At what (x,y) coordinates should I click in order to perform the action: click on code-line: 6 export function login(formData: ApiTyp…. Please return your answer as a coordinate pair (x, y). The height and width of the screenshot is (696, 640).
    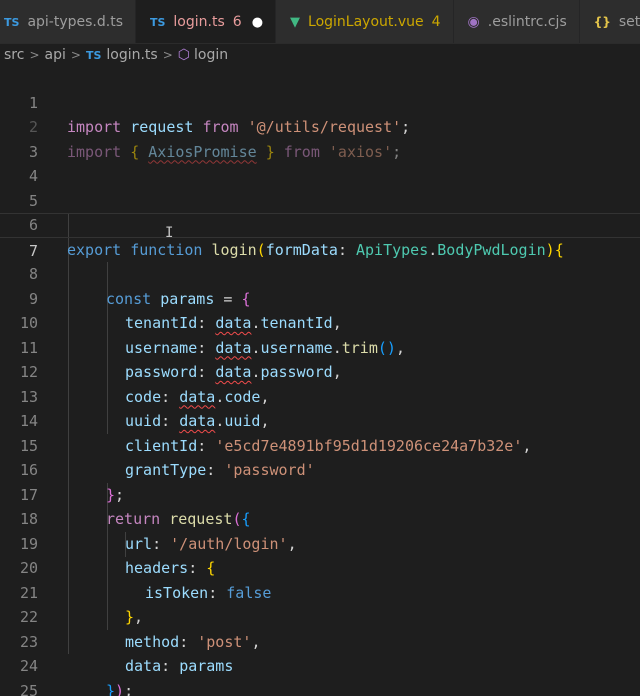
    Looking at the image, I should click on (320, 224).